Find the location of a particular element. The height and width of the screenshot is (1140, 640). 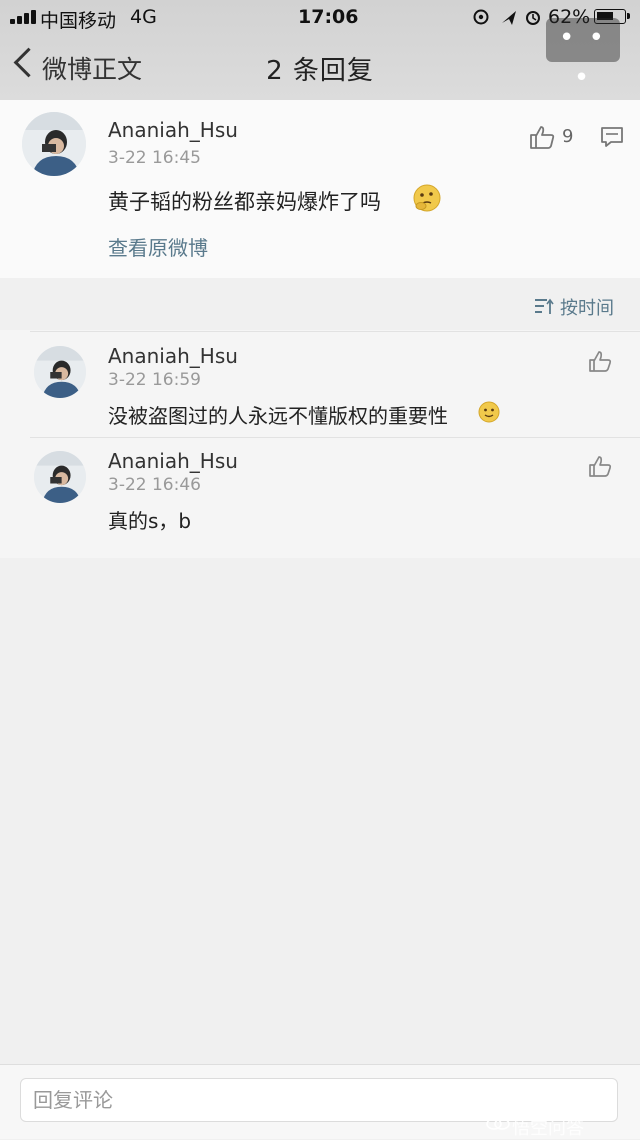

more-button: • • • is located at coordinates (583, 55).